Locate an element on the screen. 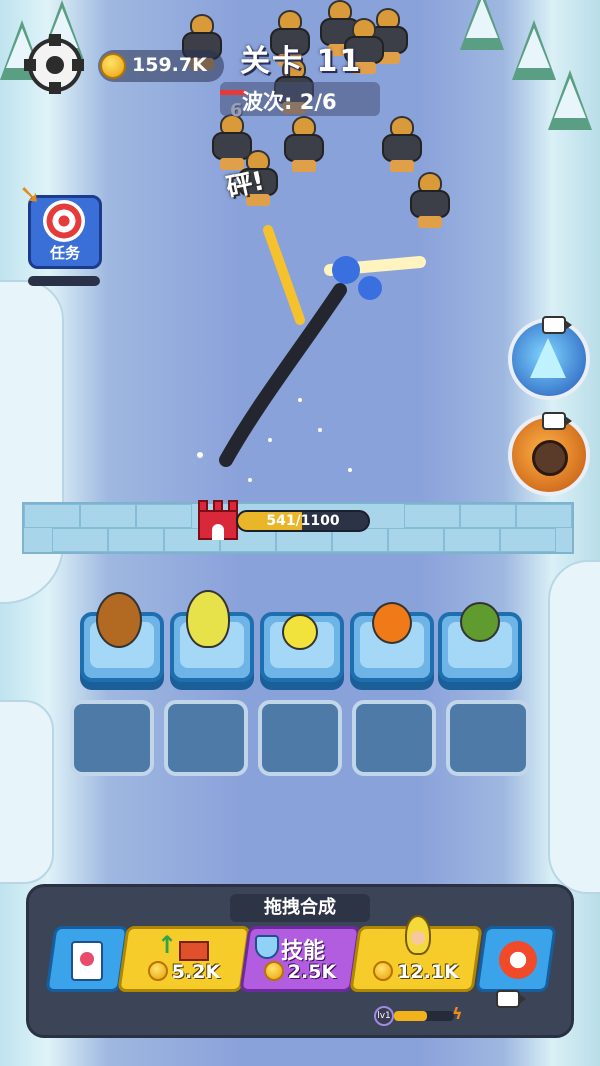 The height and width of the screenshot is (1066, 600). coconut-hero is located at coordinates (119, 620).